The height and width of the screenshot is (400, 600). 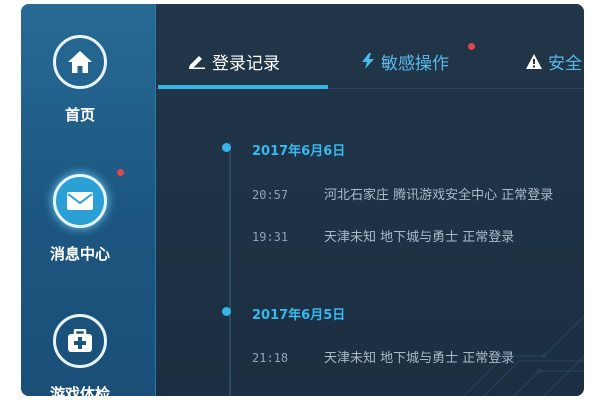 What do you see at coordinates (419, 237) in the screenshot?
I see `record-text: 天津未知 地下城与勇士 正常登录` at bounding box center [419, 237].